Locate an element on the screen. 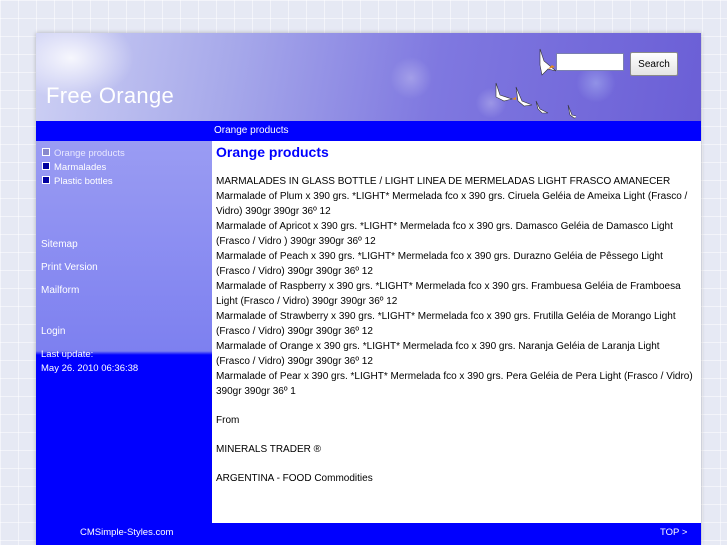 This screenshot has width=727, height=545. site-title: Free Orange is located at coordinates (110, 95).